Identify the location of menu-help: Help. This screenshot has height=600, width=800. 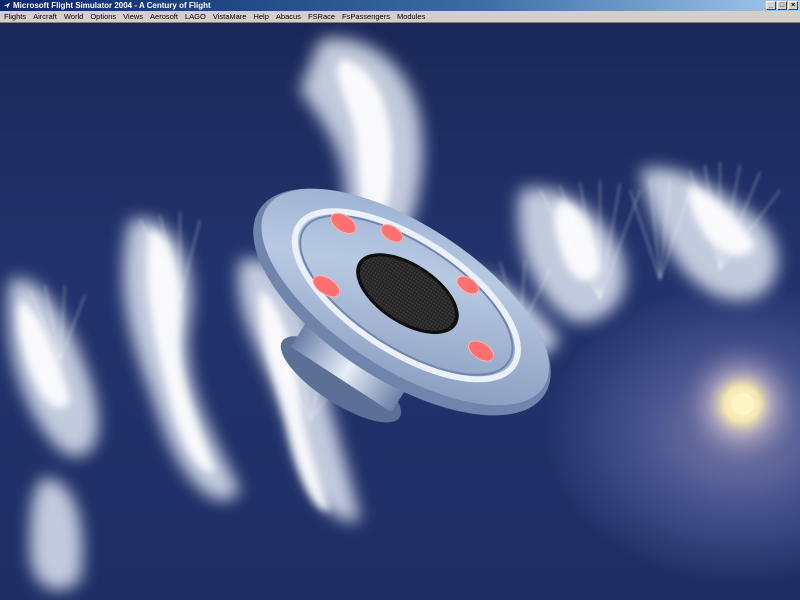
(260, 17).